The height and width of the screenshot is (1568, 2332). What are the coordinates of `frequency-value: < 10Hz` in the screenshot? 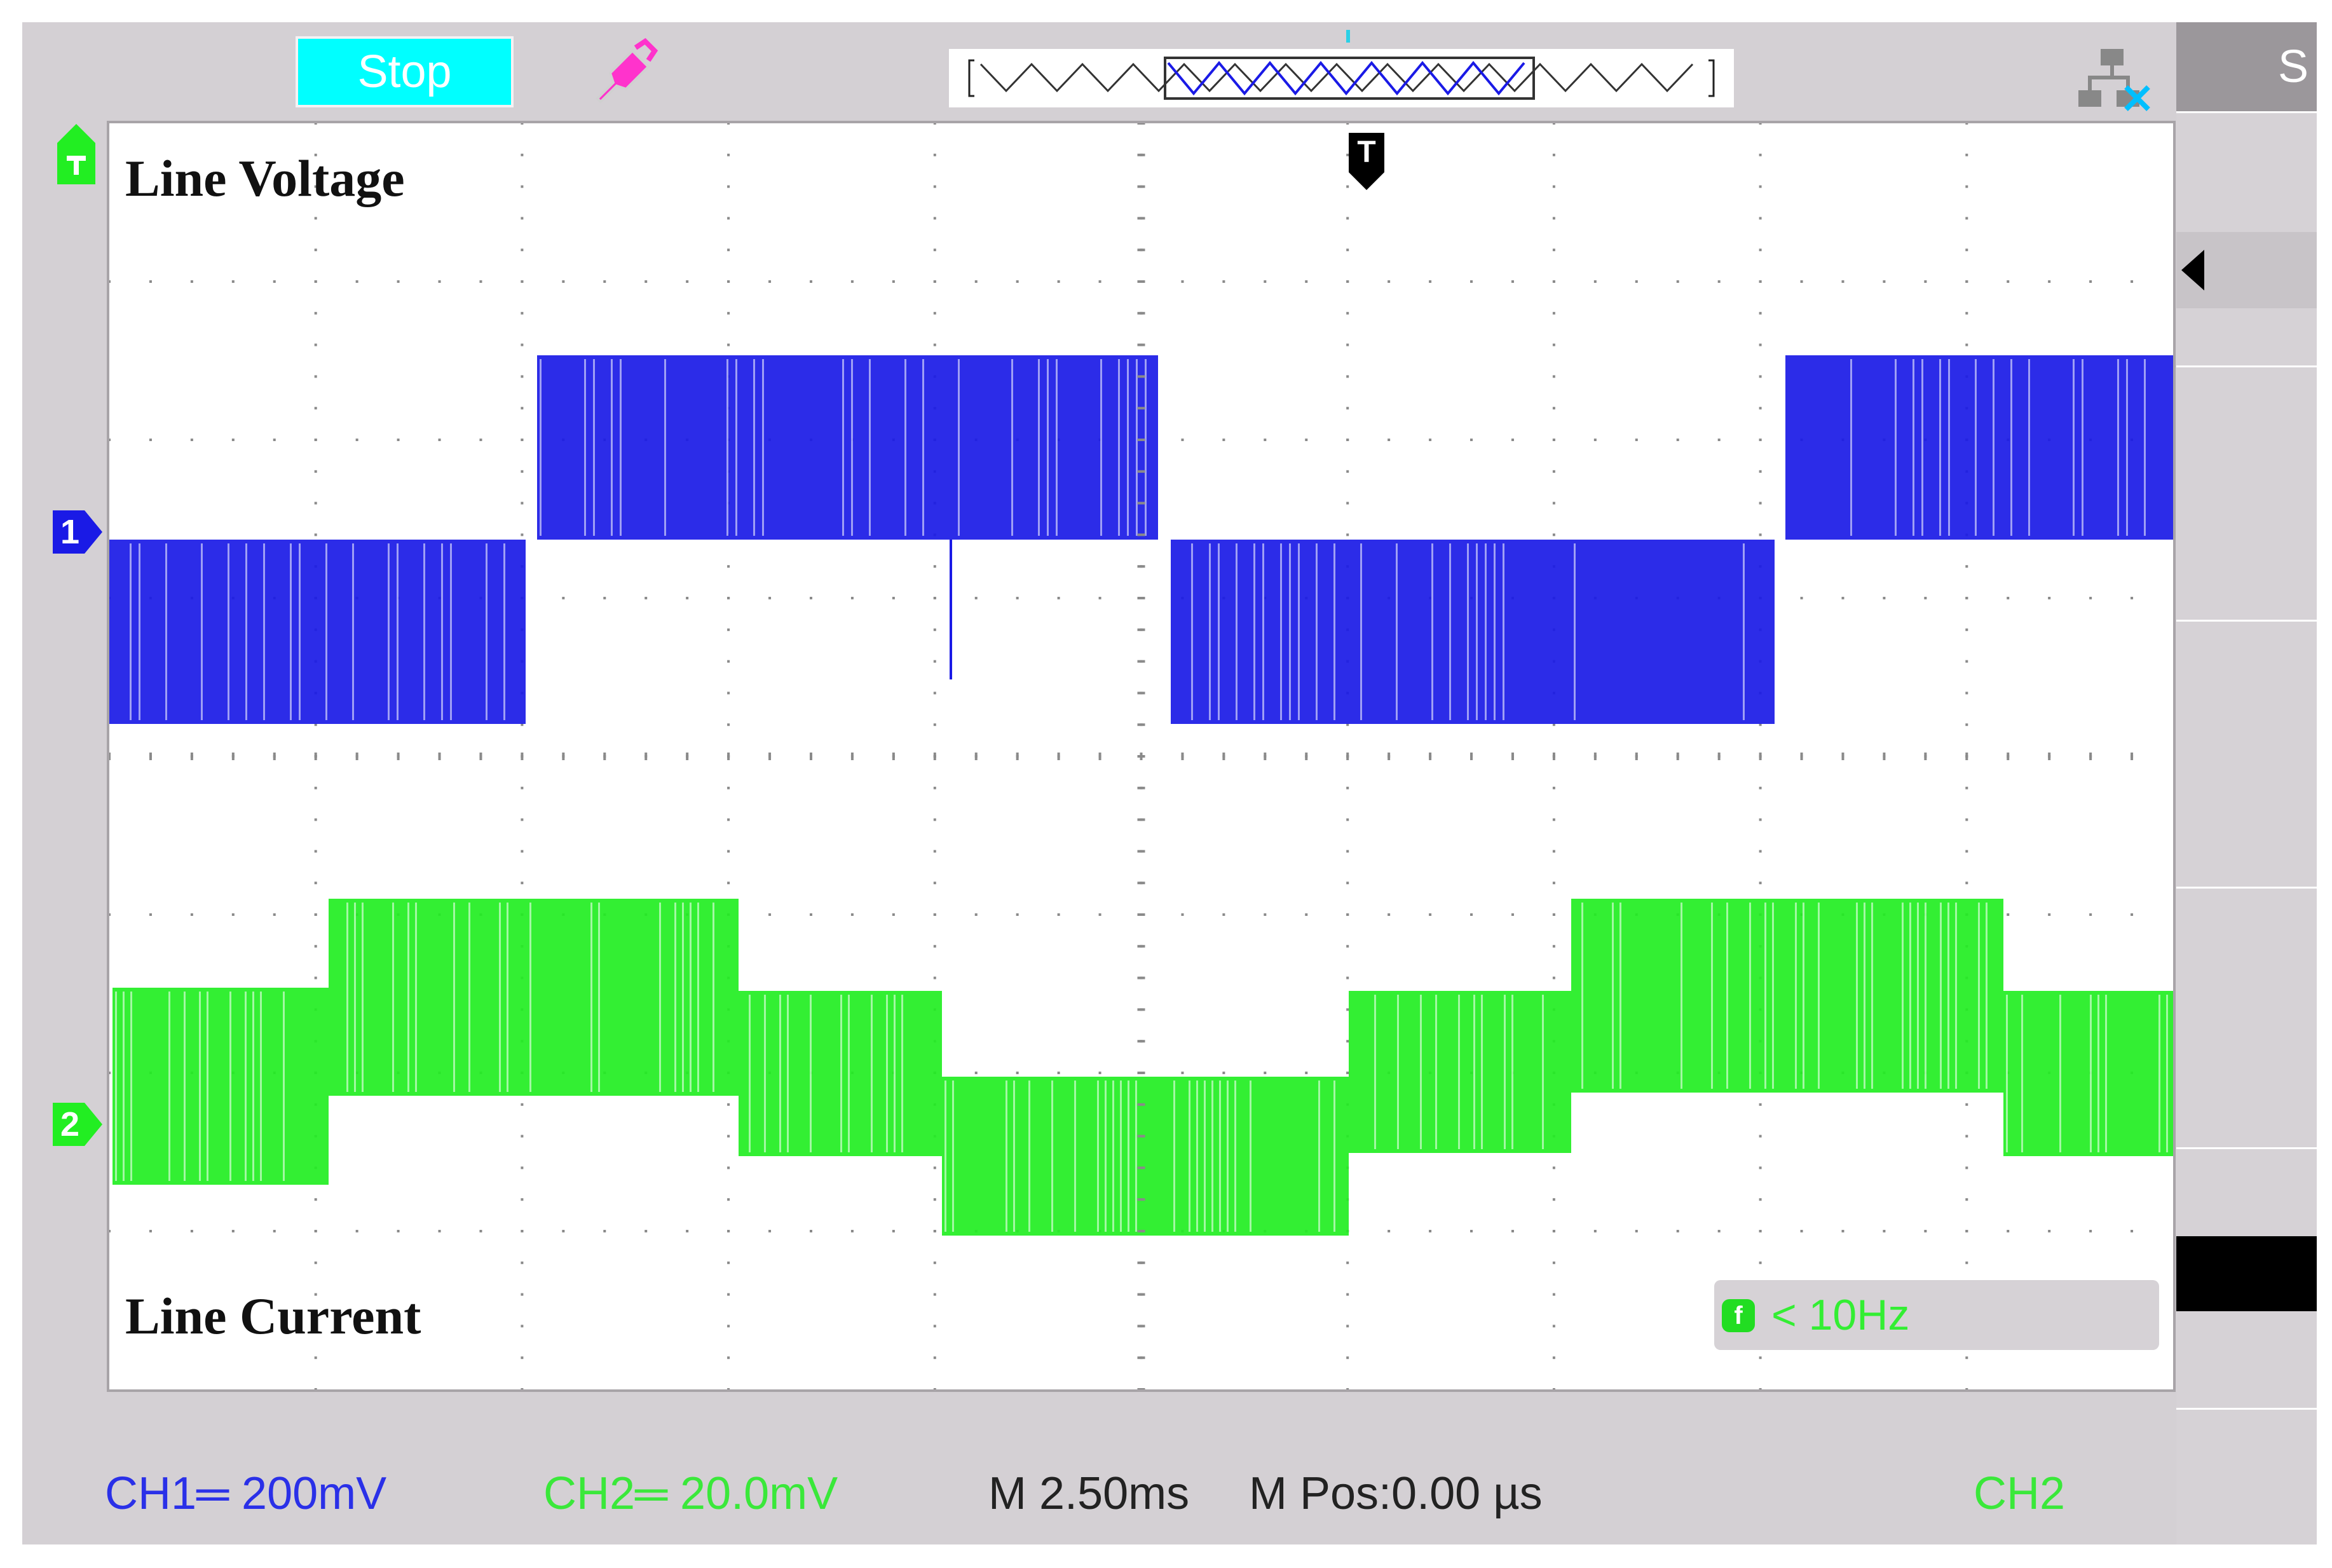 It's located at (1840, 1315).